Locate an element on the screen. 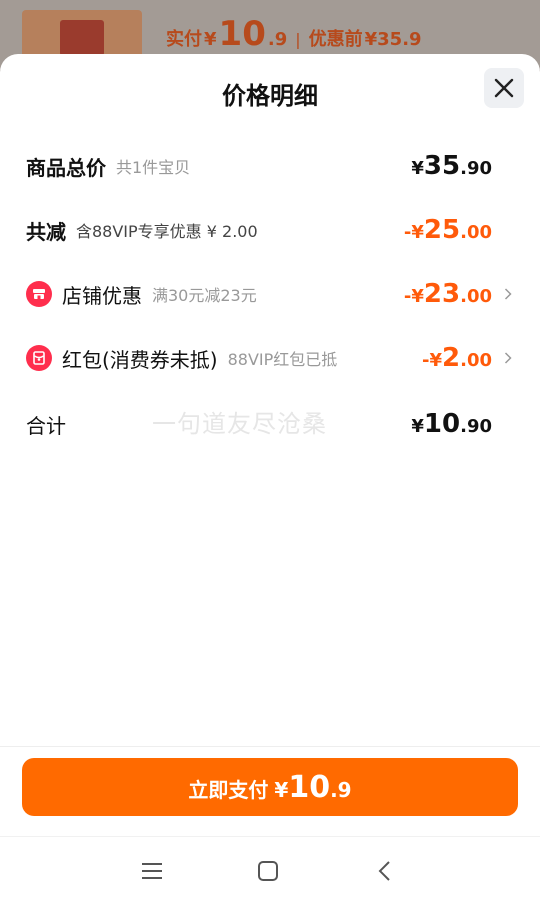 This screenshot has height=904, width=540. row-label: 商品总价 is located at coordinates (66, 167).